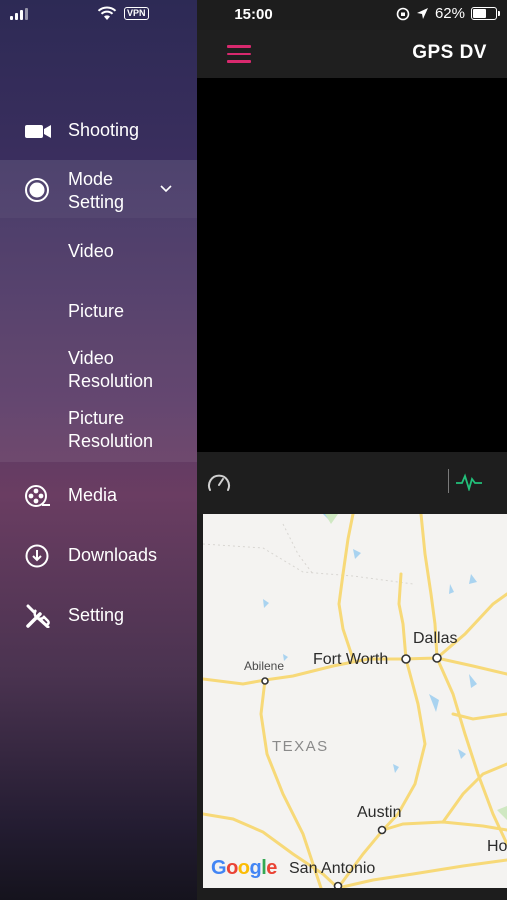 Image resolution: width=507 pixels, height=900 pixels. What do you see at coordinates (435, 638) in the screenshot?
I see `map-label-dallas: Dallas` at bounding box center [435, 638].